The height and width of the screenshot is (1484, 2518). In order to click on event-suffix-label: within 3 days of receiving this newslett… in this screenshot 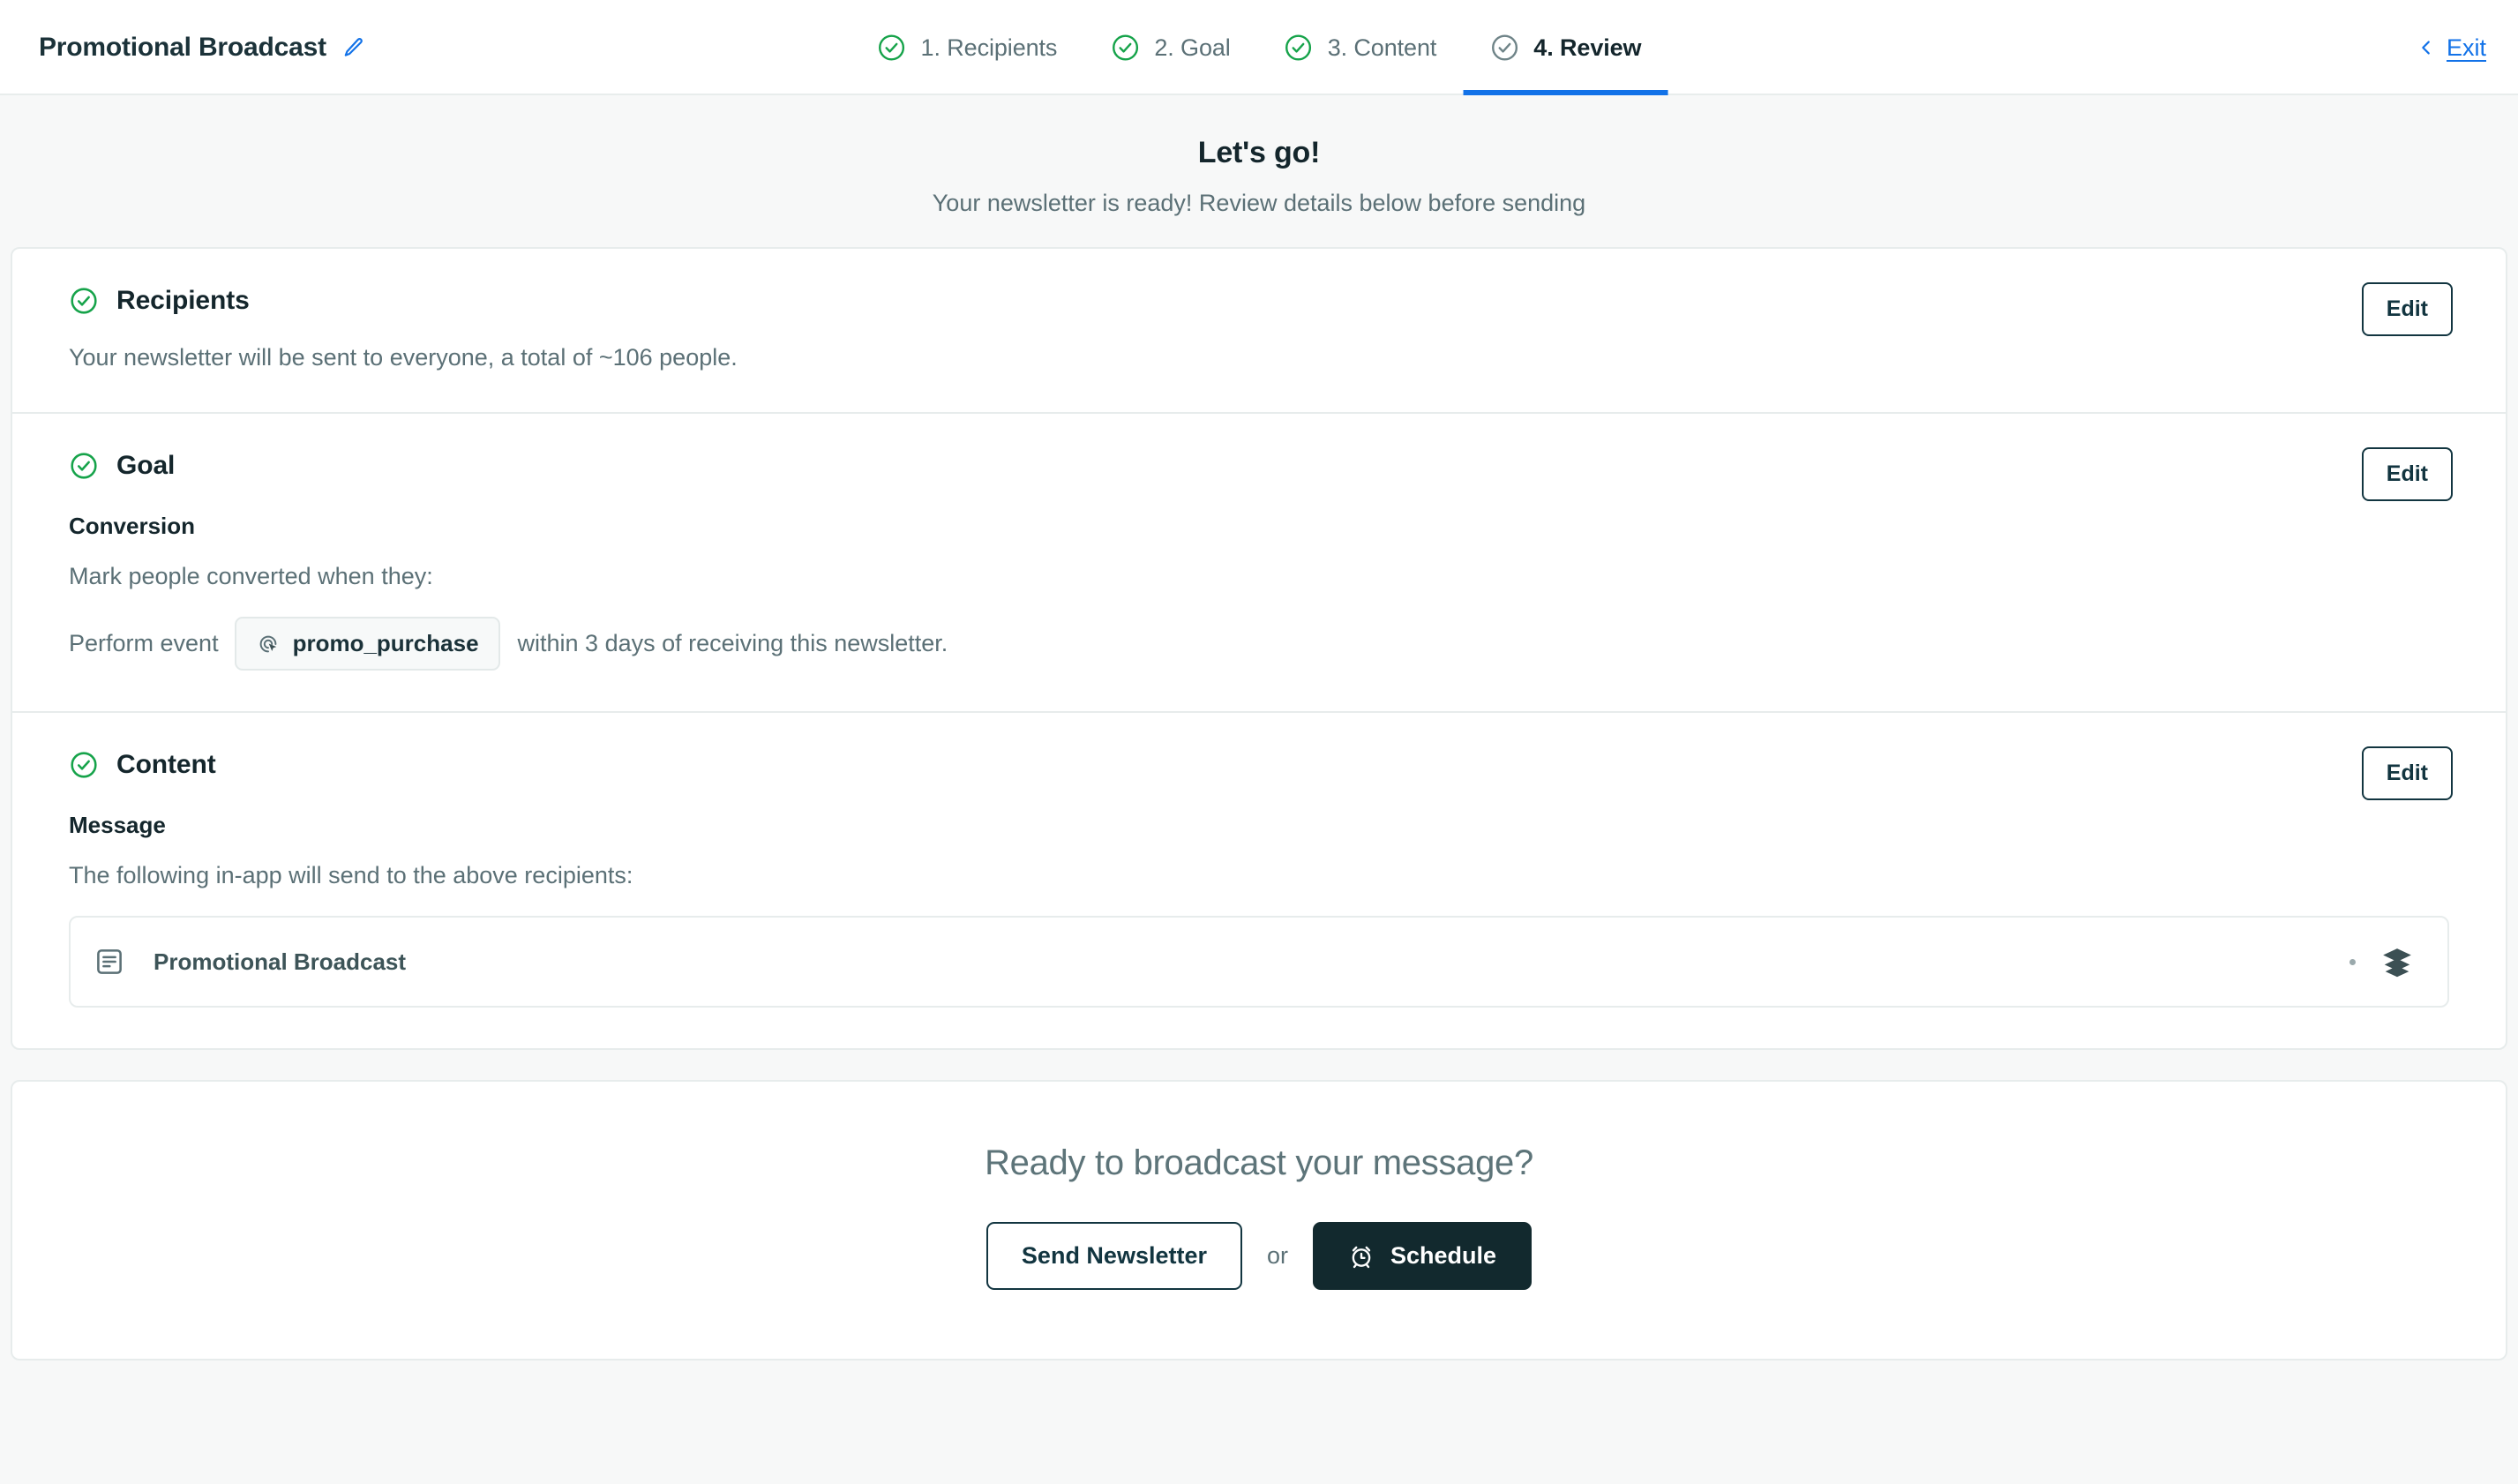, I will do `click(732, 643)`.